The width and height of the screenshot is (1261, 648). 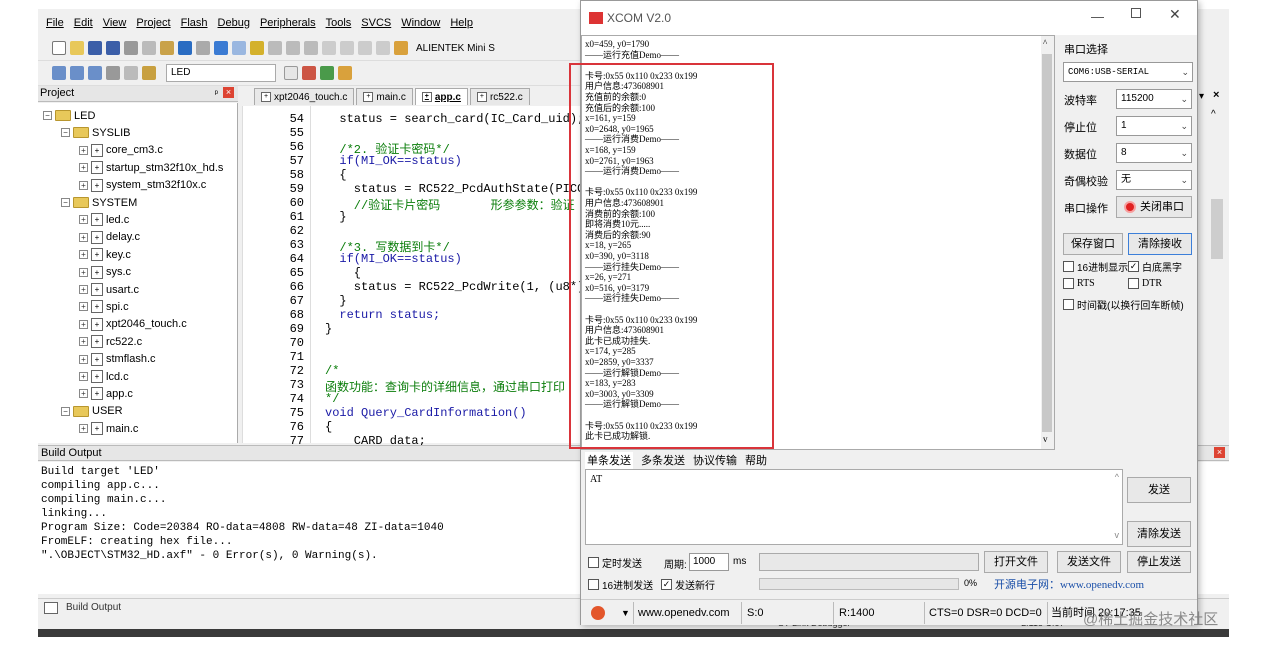 What do you see at coordinates (228, 92) in the screenshot?
I see `close-panel-icon: ×` at bounding box center [228, 92].